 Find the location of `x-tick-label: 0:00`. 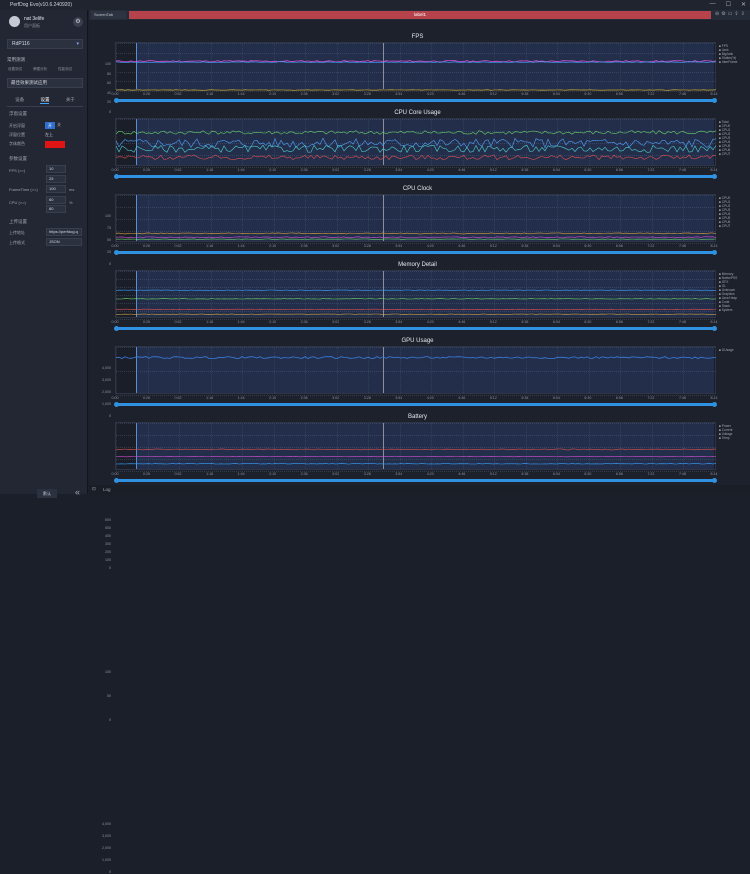

x-tick-label: 0:00 is located at coordinates (115, 474).